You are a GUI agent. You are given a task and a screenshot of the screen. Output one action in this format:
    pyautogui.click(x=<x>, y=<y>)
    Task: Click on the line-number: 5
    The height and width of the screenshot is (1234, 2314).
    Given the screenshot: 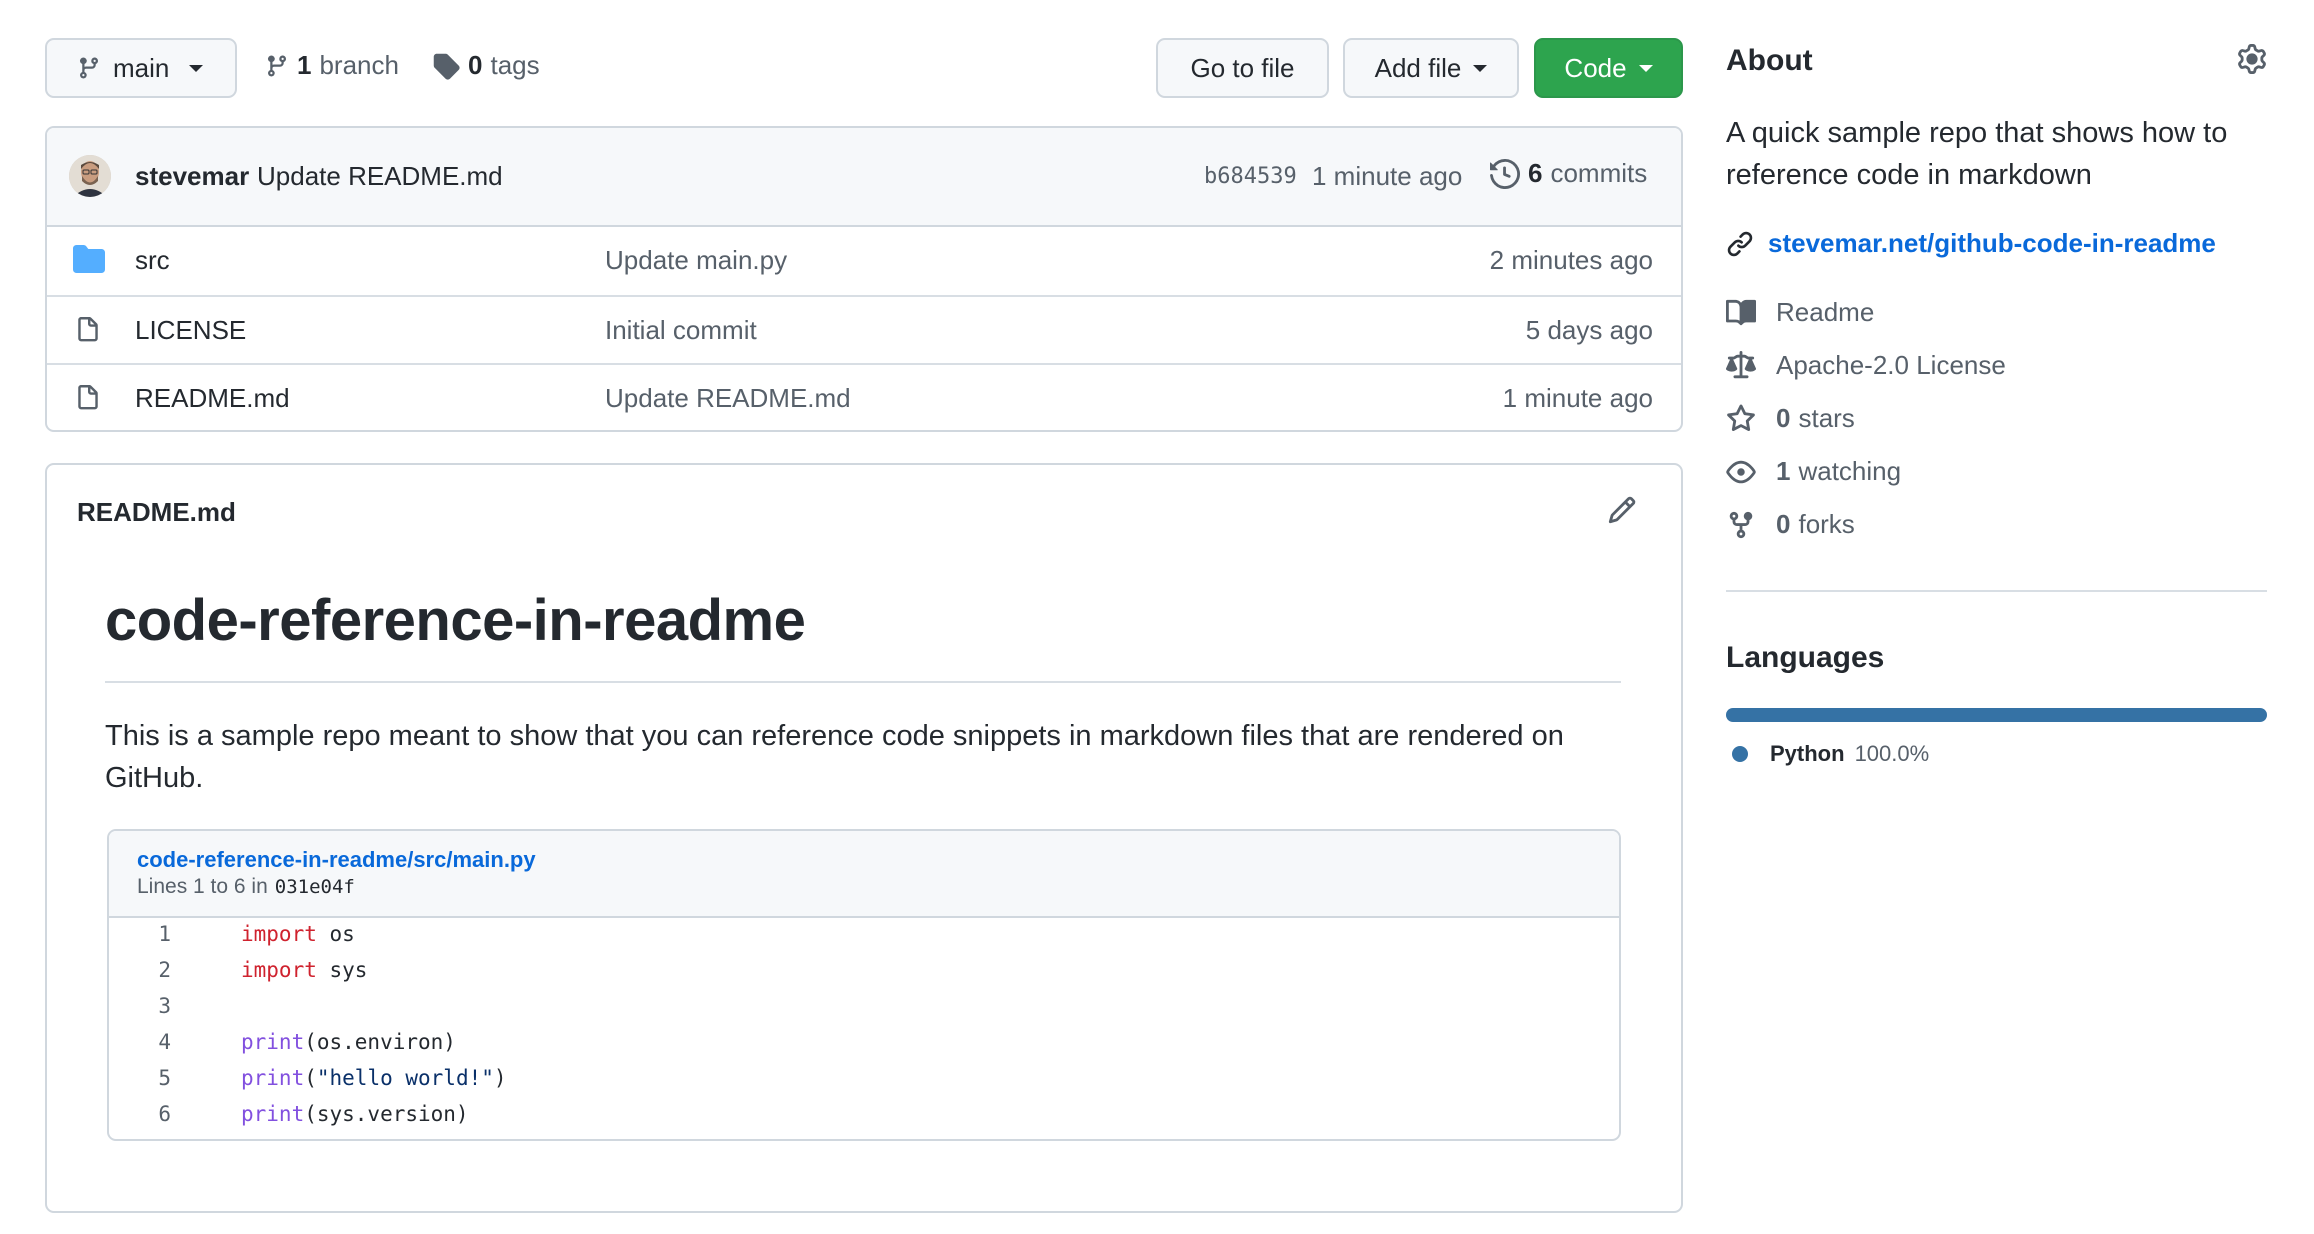 What is the action you would take?
    pyautogui.click(x=140, y=1078)
    